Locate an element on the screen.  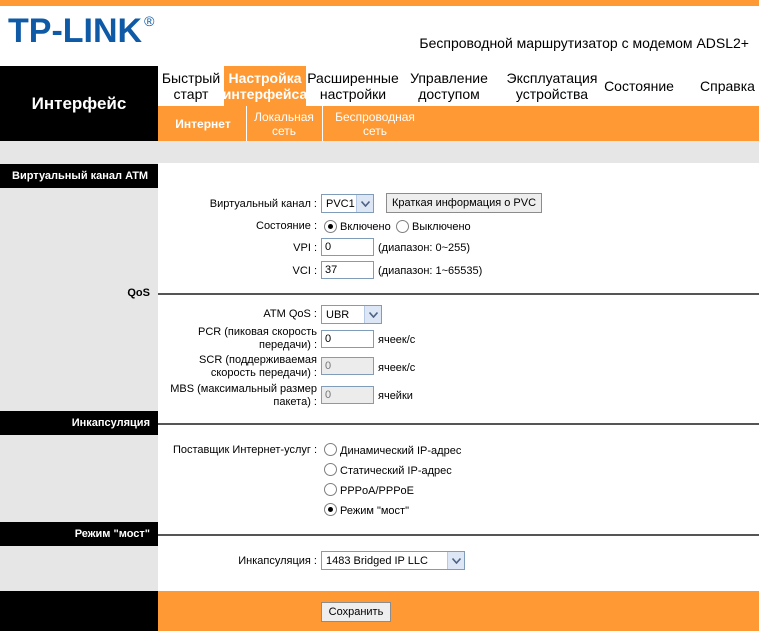
menu-label: Настройка is located at coordinates (265, 78).